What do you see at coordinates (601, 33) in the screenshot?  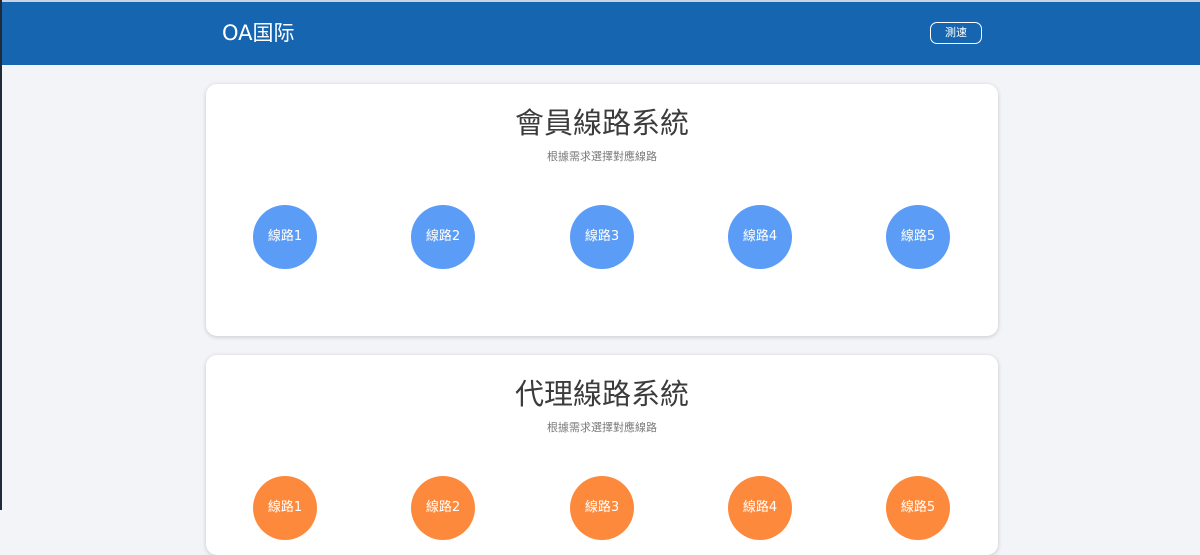 I see `top-nav-bar: OA国际 測速` at bounding box center [601, 33].